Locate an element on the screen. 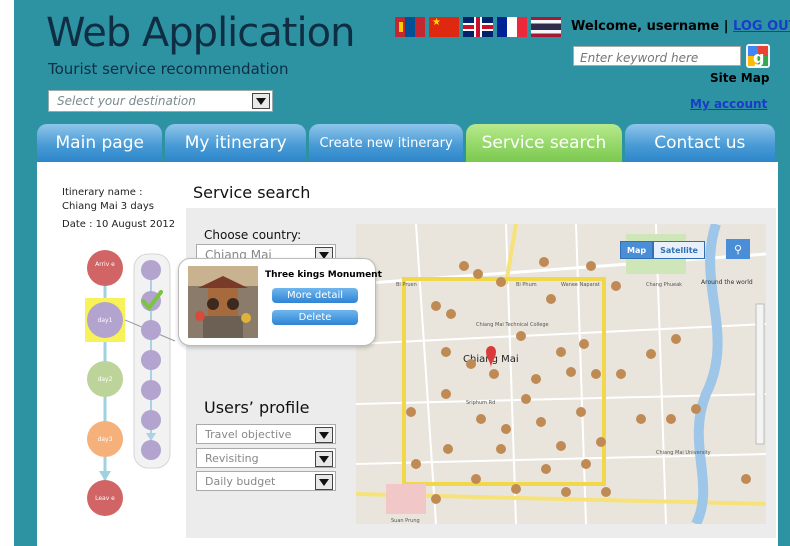 This screenshot has height=546, width=790. sitemap-link: Site Map is located at coordinates (739, 78).